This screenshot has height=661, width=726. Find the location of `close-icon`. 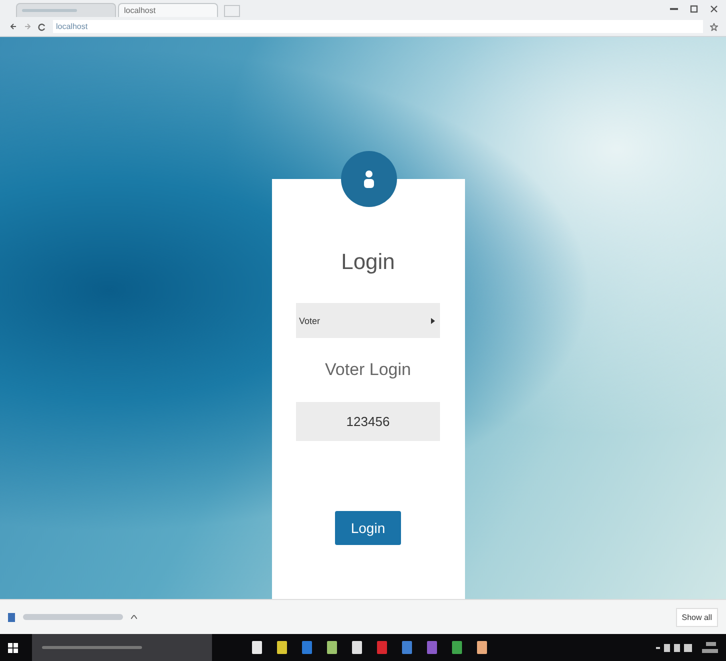

close-icon is located at coordinates (714, 8).